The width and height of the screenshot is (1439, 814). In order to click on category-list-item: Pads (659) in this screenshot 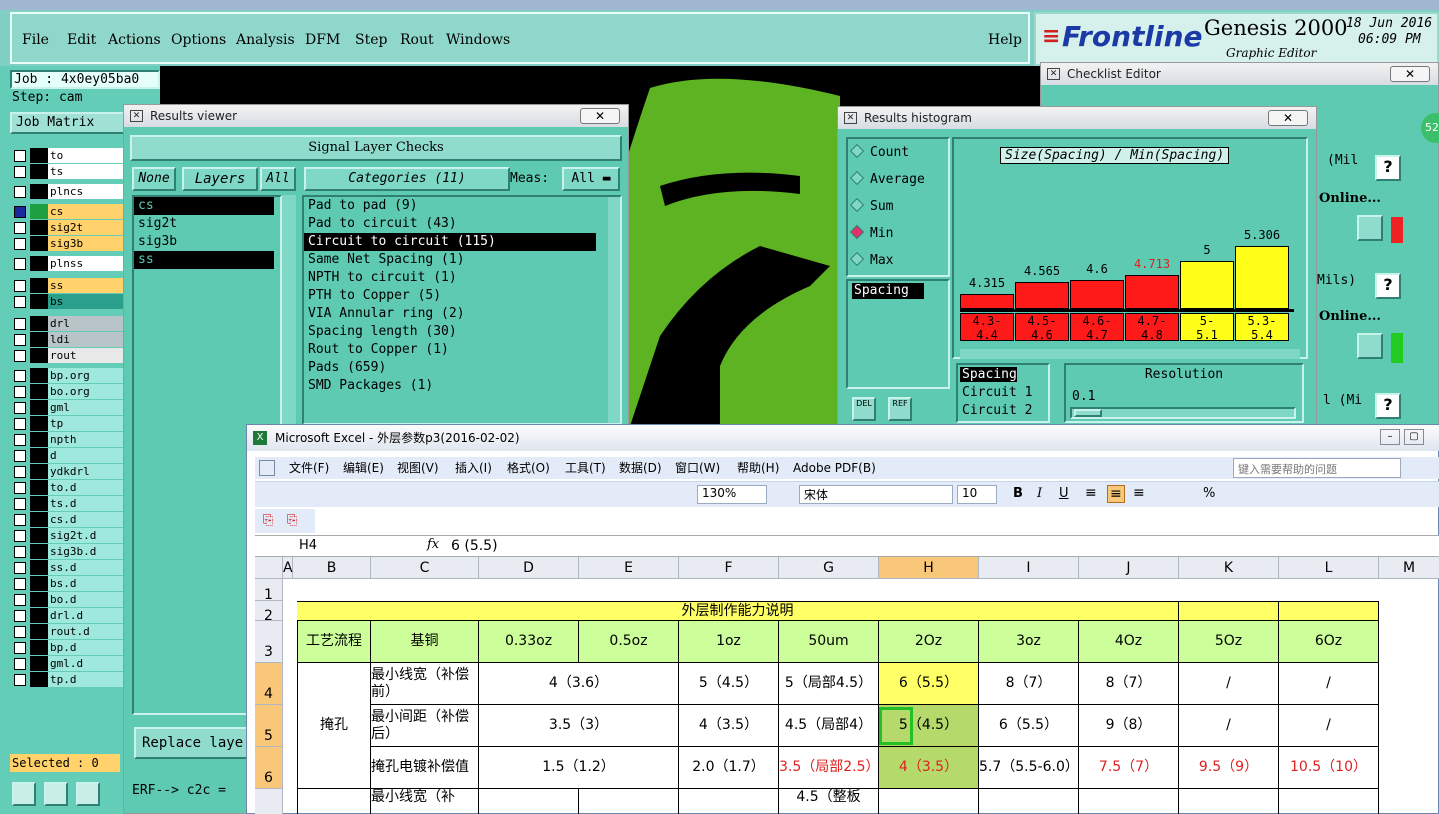, I will do `click(462, 368)`.